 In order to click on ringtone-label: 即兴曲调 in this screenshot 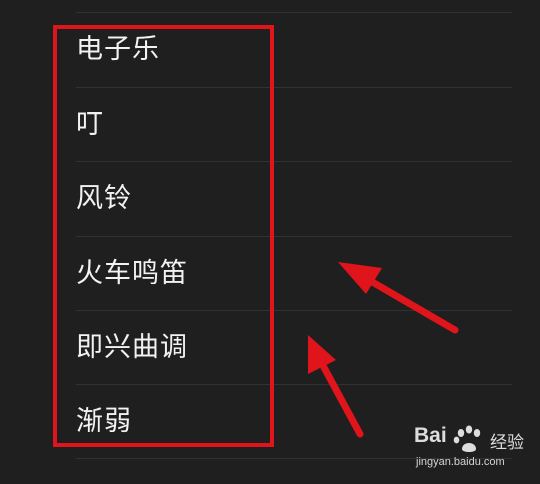, I will do `click(132, 347)`.